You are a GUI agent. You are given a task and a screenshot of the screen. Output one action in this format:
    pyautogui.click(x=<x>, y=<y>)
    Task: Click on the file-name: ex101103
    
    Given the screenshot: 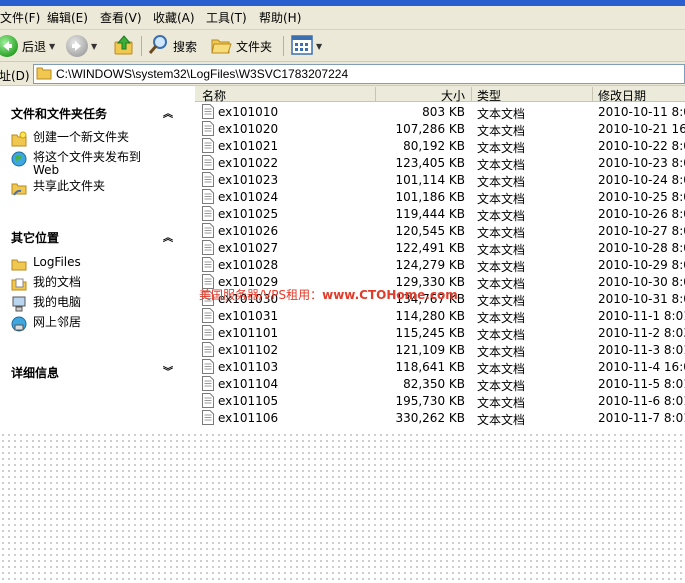 What is the action you would take?
    pyautogui.click(x=248, y=367)
    